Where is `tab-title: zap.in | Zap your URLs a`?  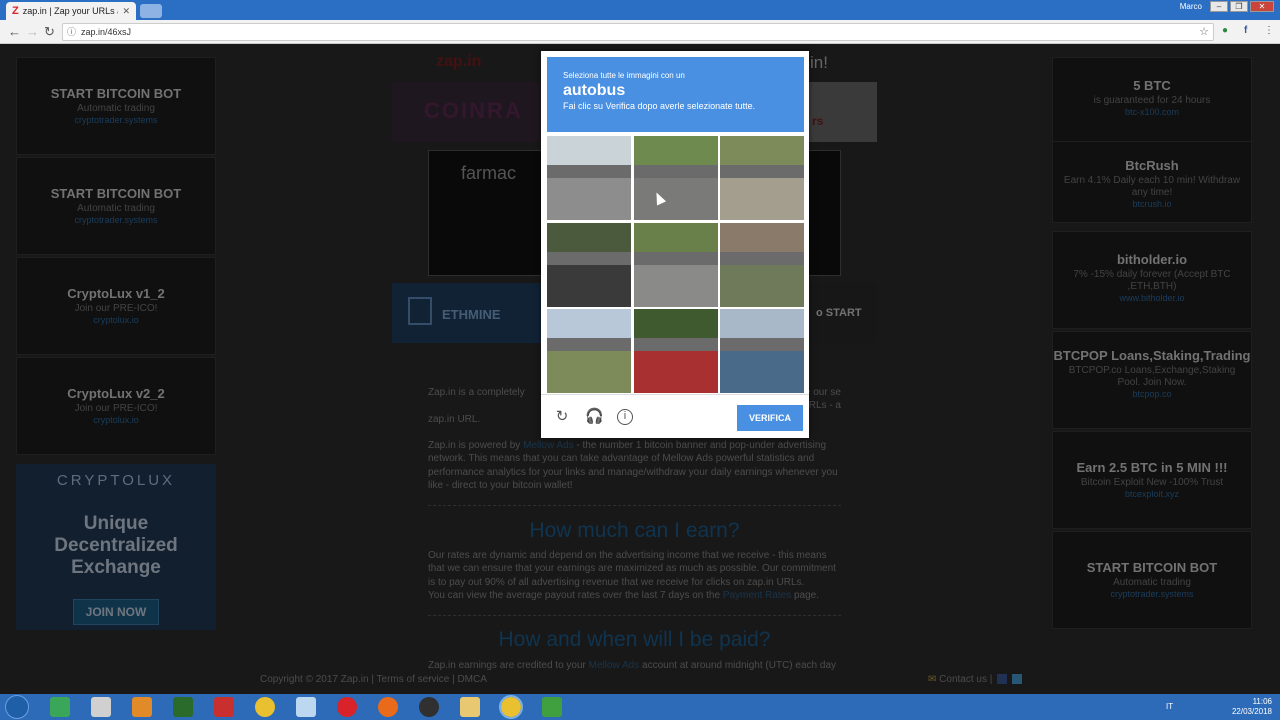 tab-title: zap.in | Zap your URLs a is located at coordinates (70, 11).